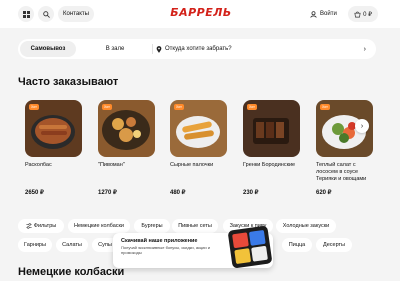 The width and height of the screenshot is (400, 281). What do you see at coordinates (71, 272) in the screenshot?
I see `section-title-german-sausages: Немецкие колбаски` at bounding box center [71, 272].